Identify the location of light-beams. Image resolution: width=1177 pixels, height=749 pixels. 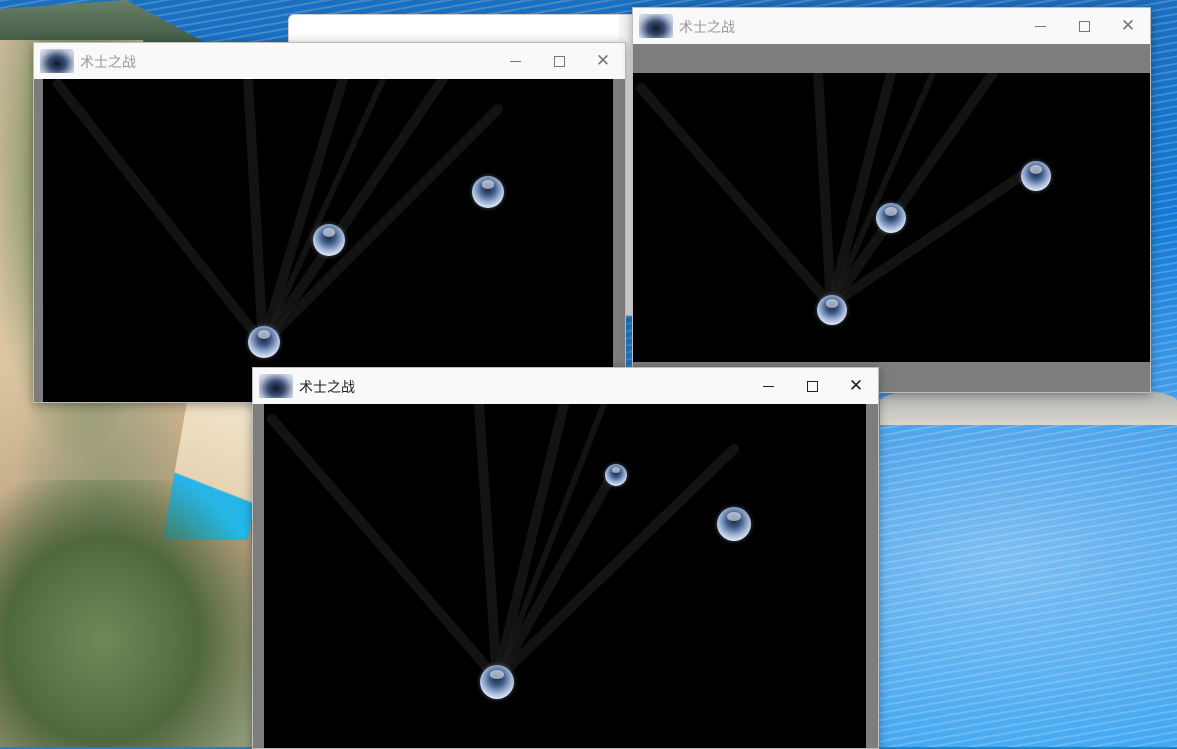
(503, 544).